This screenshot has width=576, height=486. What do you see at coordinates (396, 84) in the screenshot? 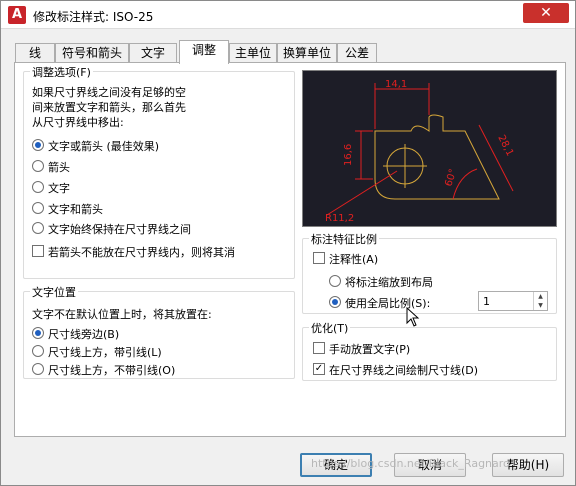
I see `preview-label-top: 14,1` at bounding box center [396, 84].